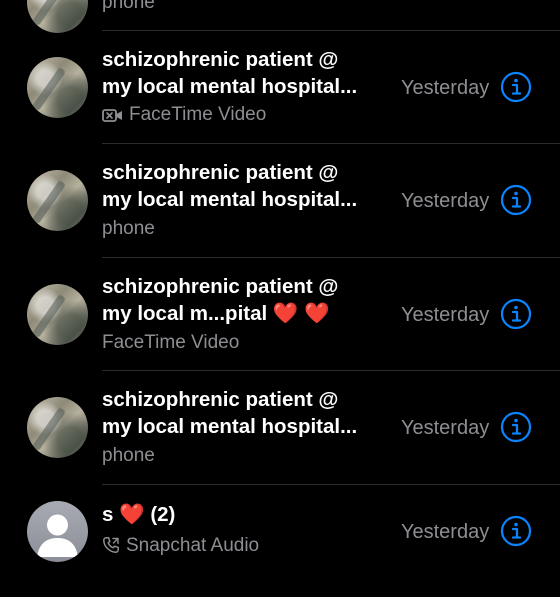 The width and height of the screenshot is (560, 597). Describe the element at coordinates (111, 548) in the screenshot. I see `phone-handset-icon` at that location.